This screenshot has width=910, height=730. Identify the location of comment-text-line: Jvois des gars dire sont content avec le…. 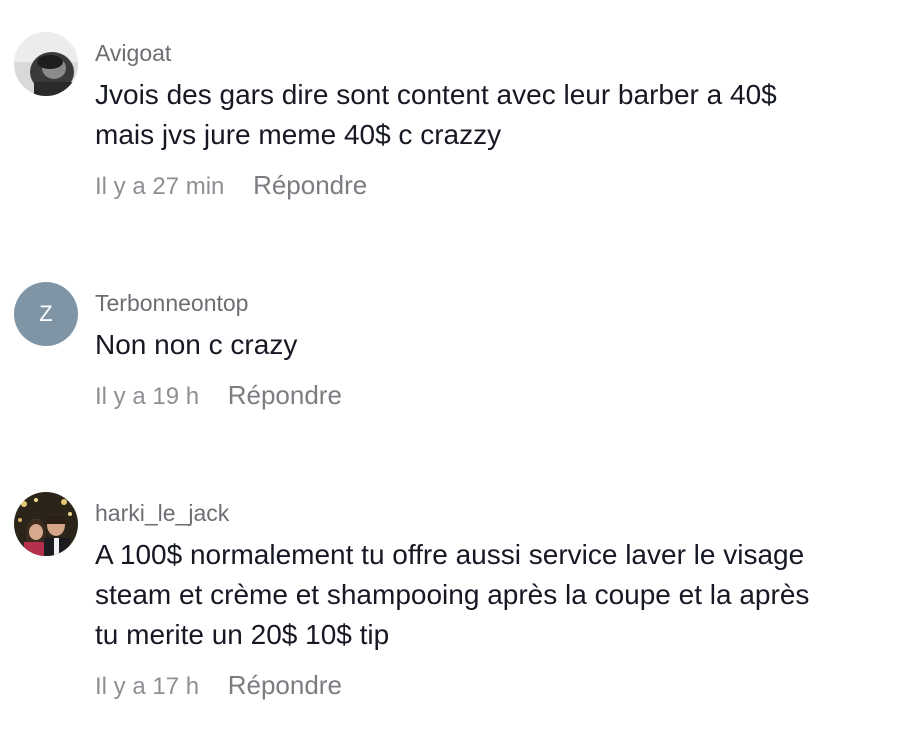
(436, 94).